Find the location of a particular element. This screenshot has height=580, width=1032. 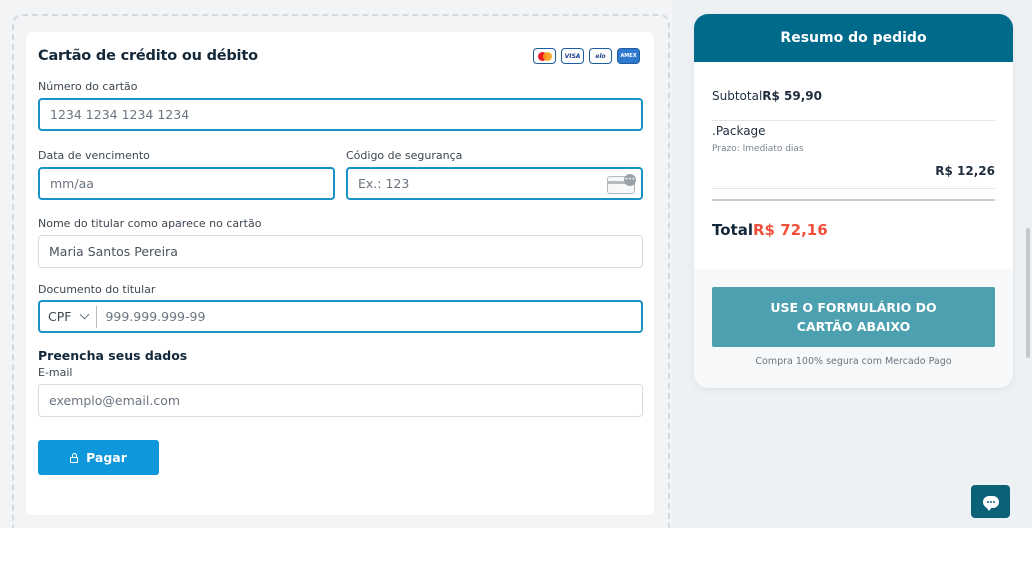

expiry-placeholder: mm/aa is located at coordinates (72, 183).